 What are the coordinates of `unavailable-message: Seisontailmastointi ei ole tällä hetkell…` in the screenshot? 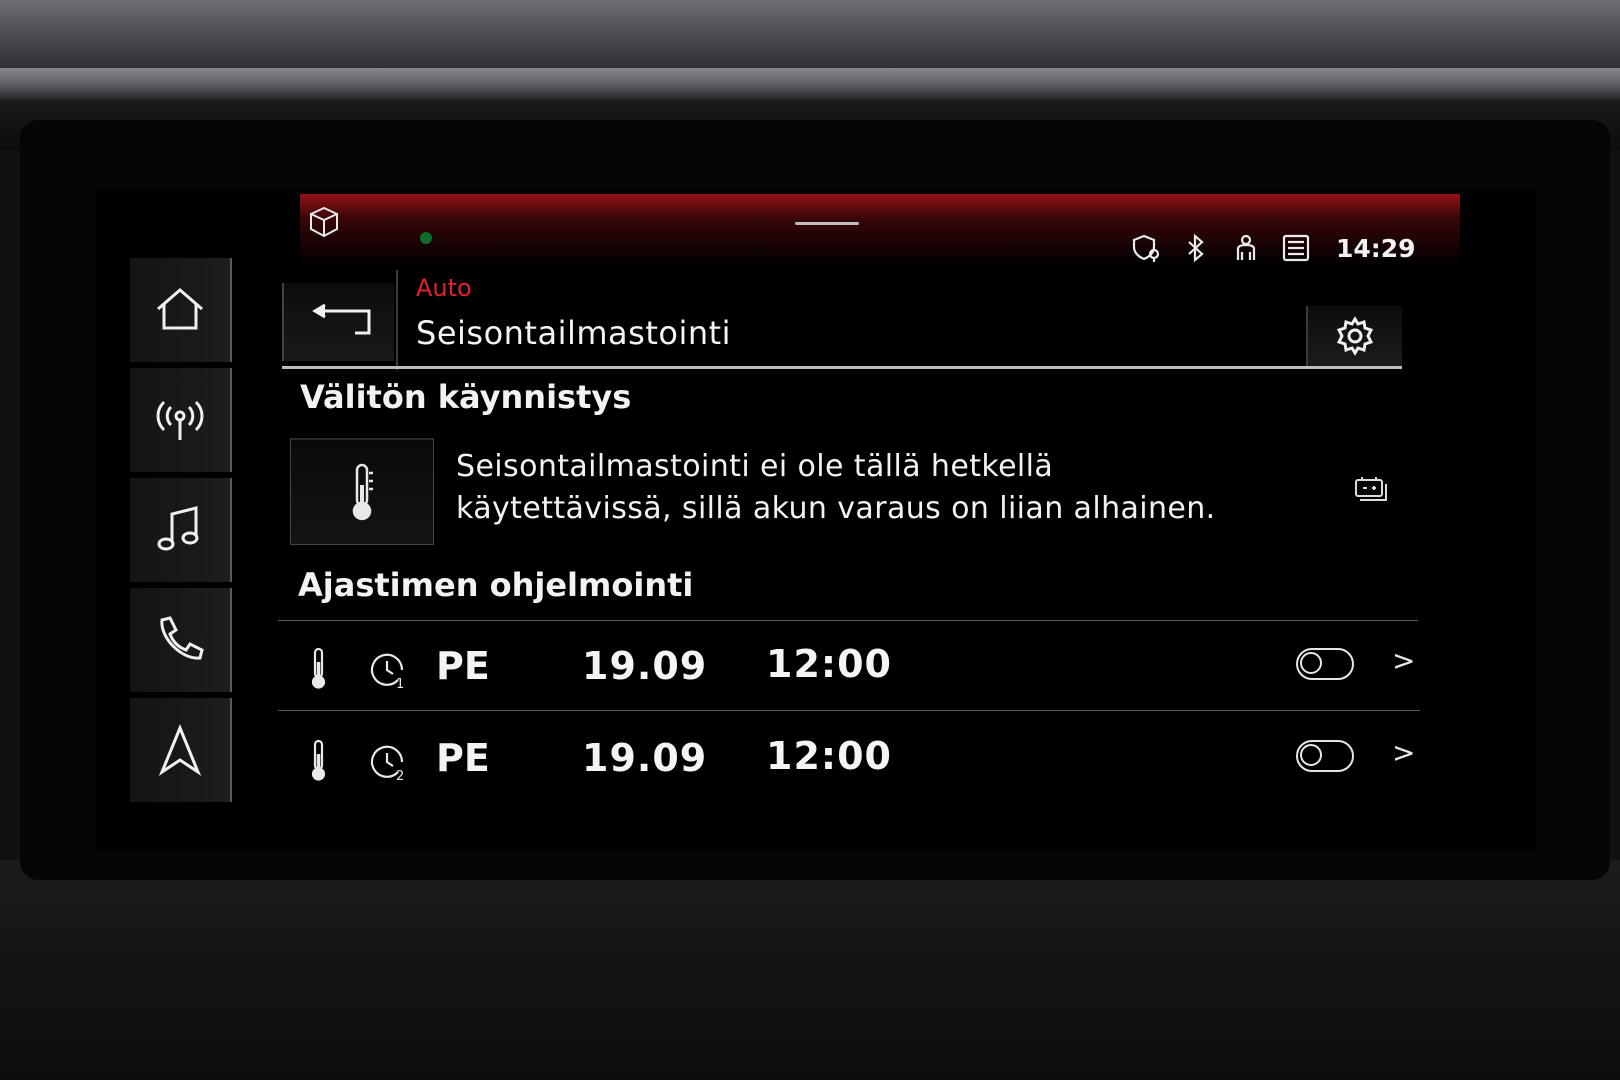 It's located at (886, 488).